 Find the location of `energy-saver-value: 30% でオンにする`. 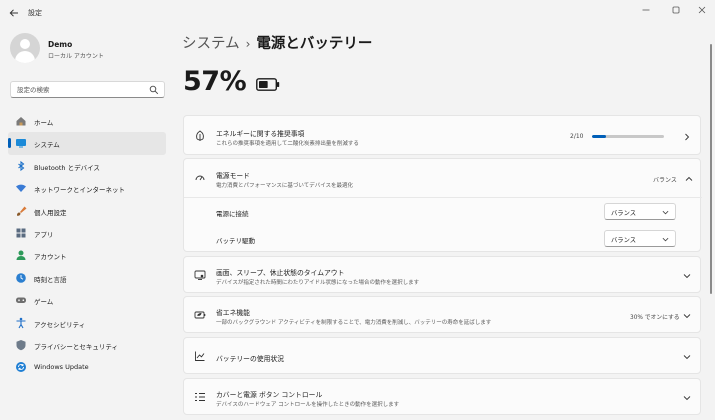

energy-saver-value: 30% でオンにする is located at coordinates (655, 318).